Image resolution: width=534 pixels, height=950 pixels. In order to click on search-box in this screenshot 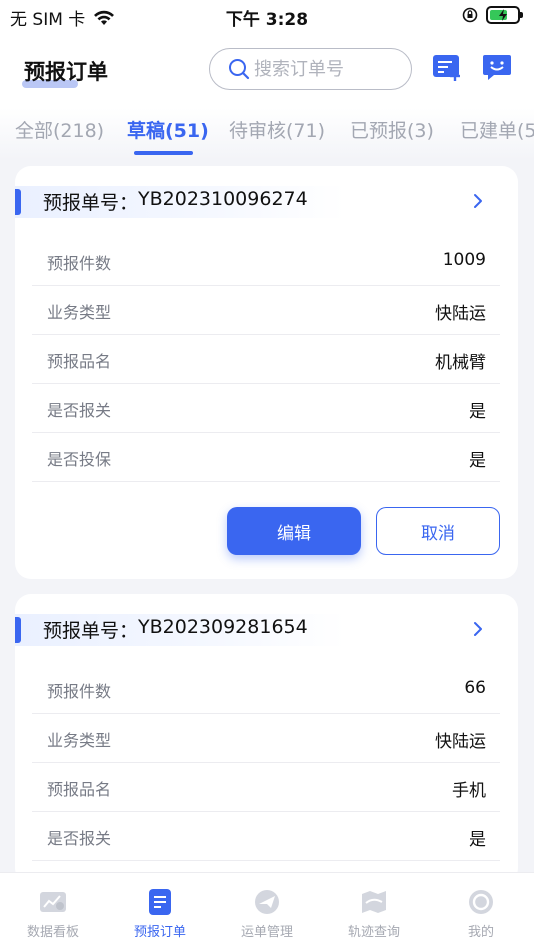, I will do `click(310, 69)`.